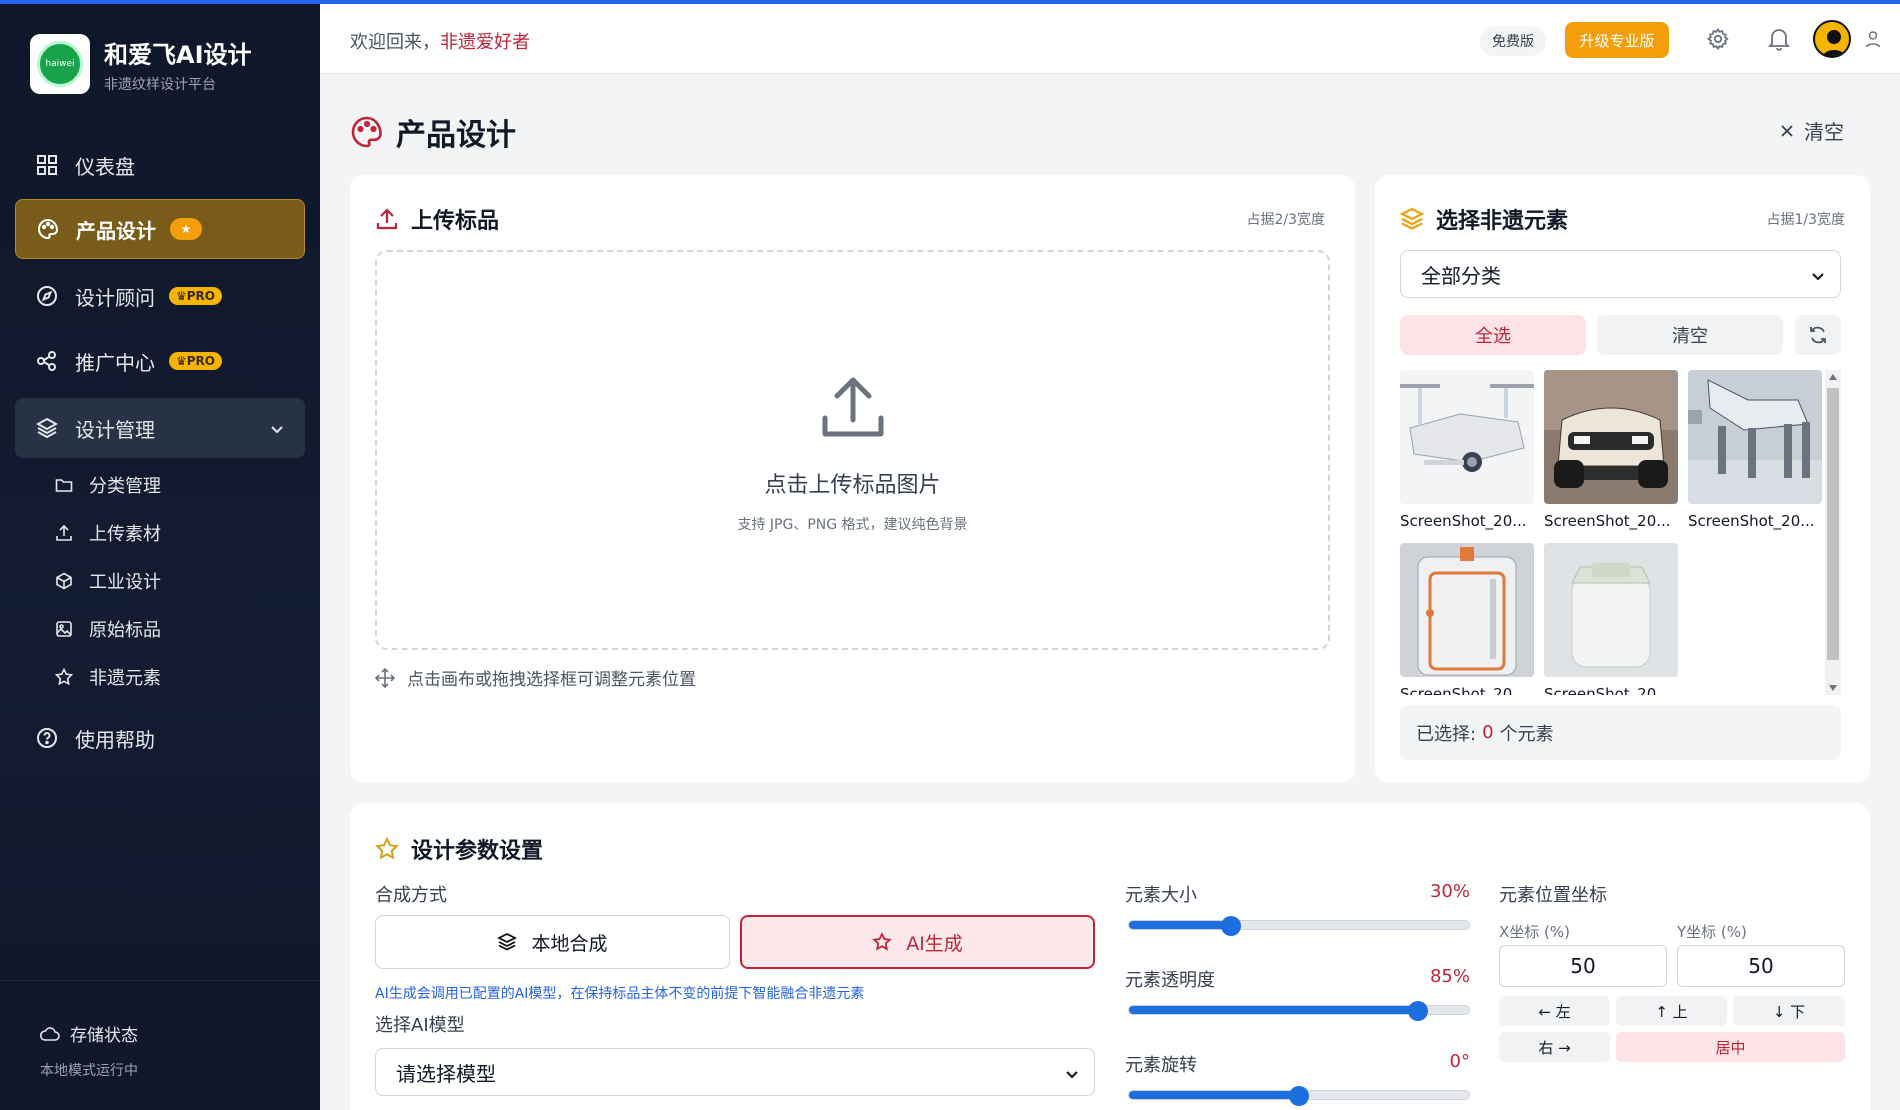 The width and height of the screenshot is (1900, 1110). I want to click on move-left-button: ← 左, so click(1554, 1011).